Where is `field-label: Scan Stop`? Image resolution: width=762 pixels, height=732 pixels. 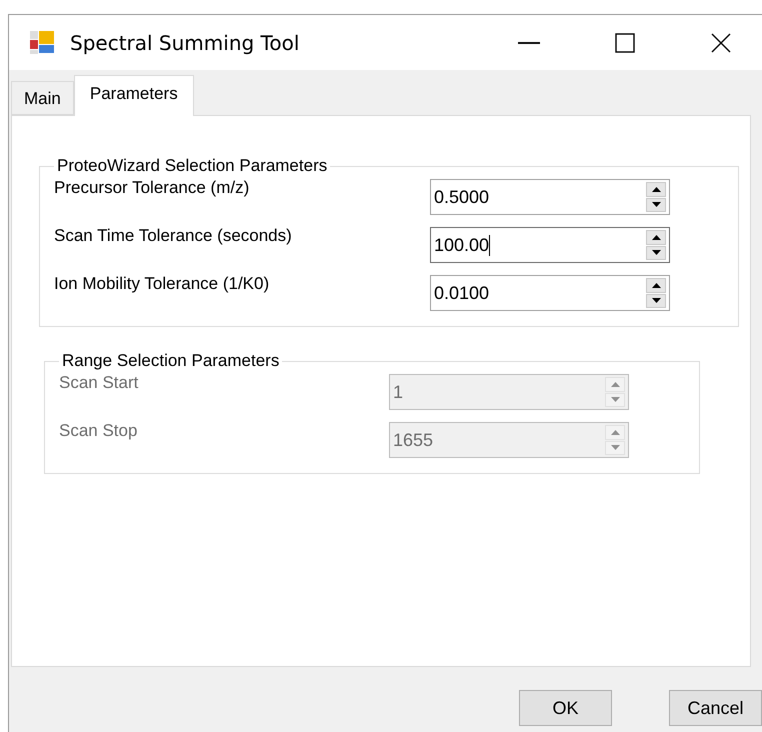 field-label: Scan Stop is located at coordinates (98, 431).